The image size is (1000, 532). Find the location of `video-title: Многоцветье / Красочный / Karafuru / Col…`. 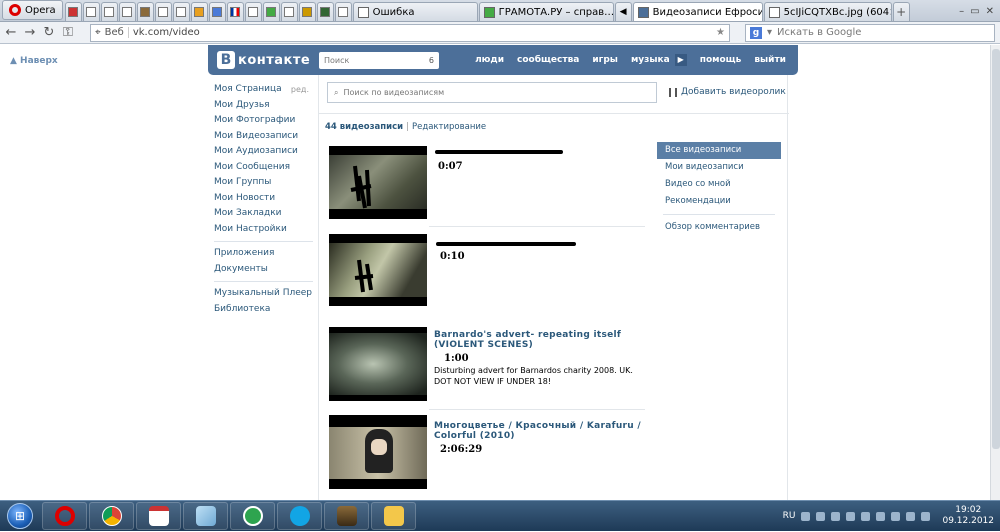

video-title: Многоцветье / Красочный / Karafuru / Col… is located at coordinates (543, 431).